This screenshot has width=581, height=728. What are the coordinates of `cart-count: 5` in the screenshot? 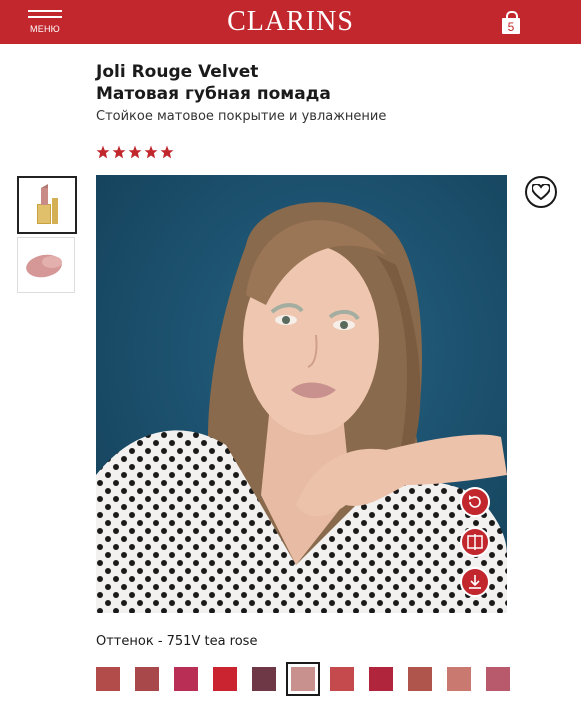 It's located at (511, 27).